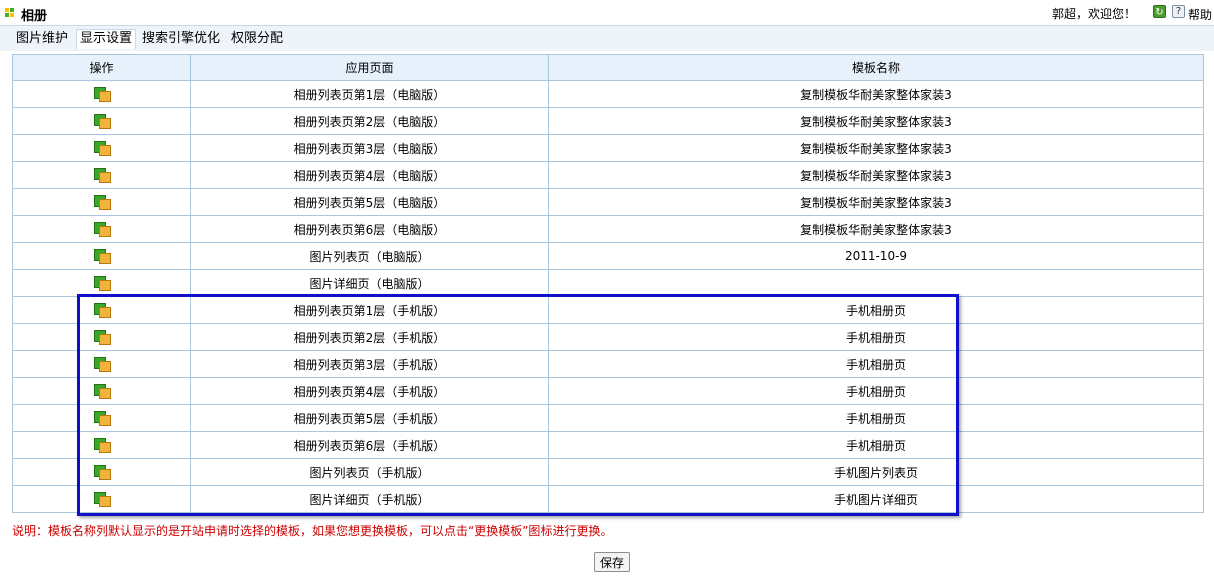  I want to click on title-bar: 相册 郭超，欢迎您！ ↻ ? 帮助, so click(607, 13).